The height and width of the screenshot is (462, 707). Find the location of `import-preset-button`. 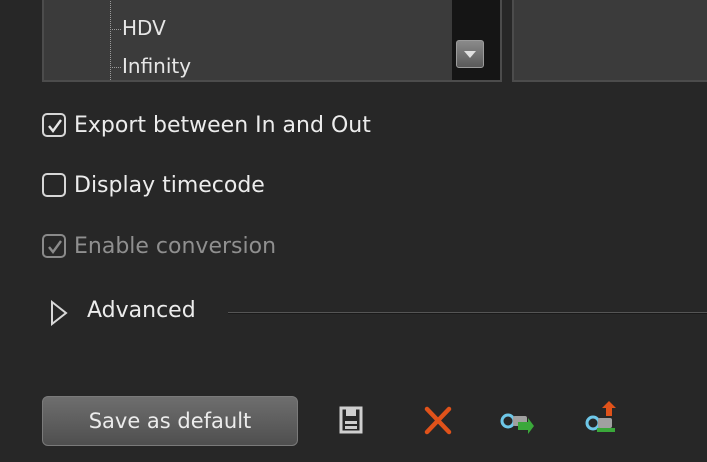

import-preset-button is located at coordinates (516, 420).